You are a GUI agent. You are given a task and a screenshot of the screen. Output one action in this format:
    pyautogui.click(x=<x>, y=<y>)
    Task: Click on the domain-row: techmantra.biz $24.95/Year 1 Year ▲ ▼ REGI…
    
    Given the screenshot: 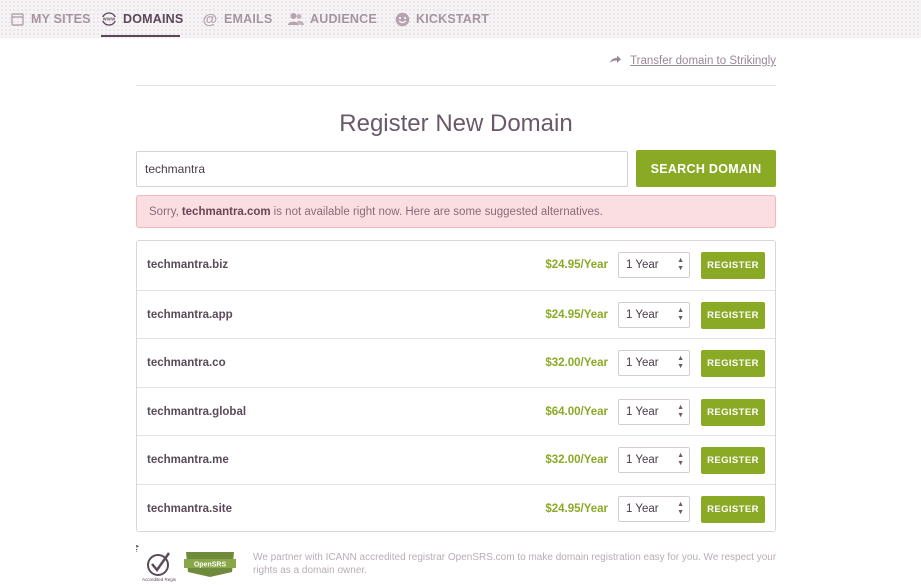 What is the action you would take?
    pyautogui.click(x=456, y=265)
    